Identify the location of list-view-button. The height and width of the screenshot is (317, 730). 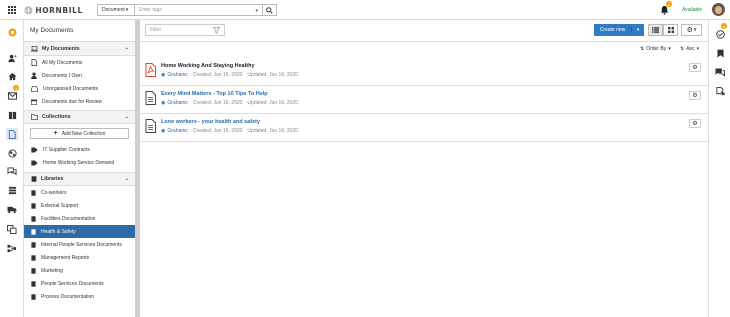
(655, 30).